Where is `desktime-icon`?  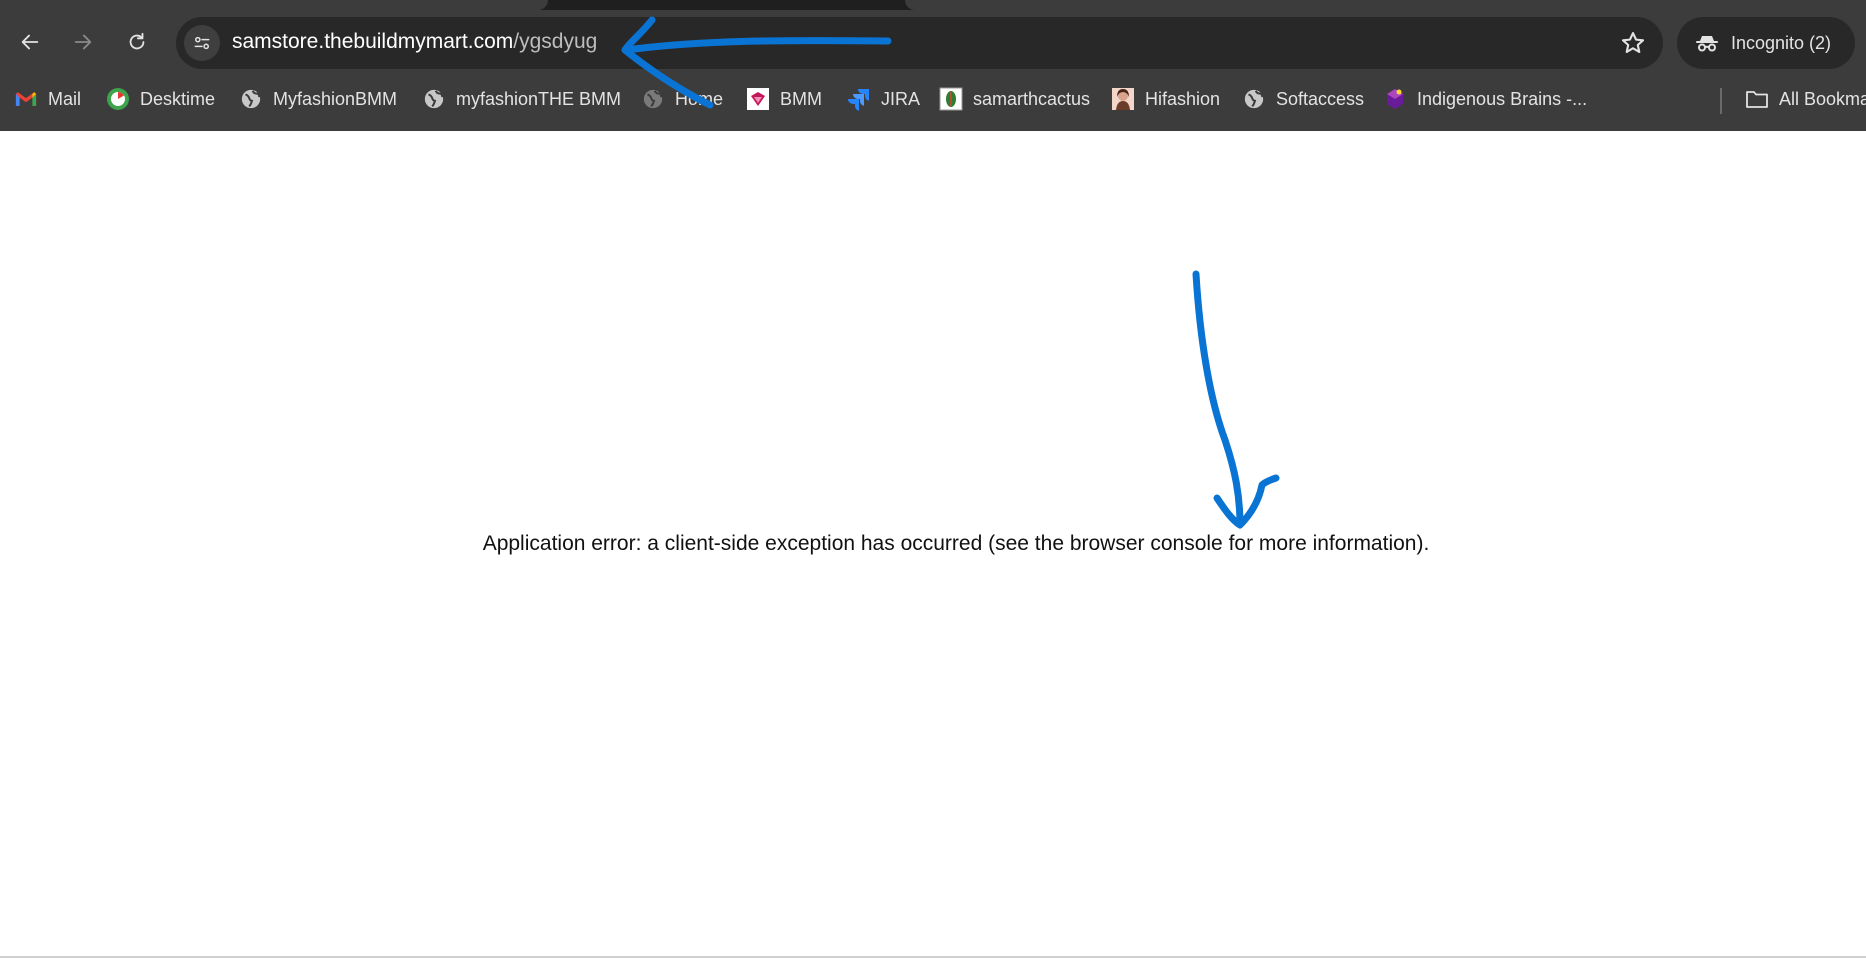
desktime-icon is located at coordinates (118, 99).